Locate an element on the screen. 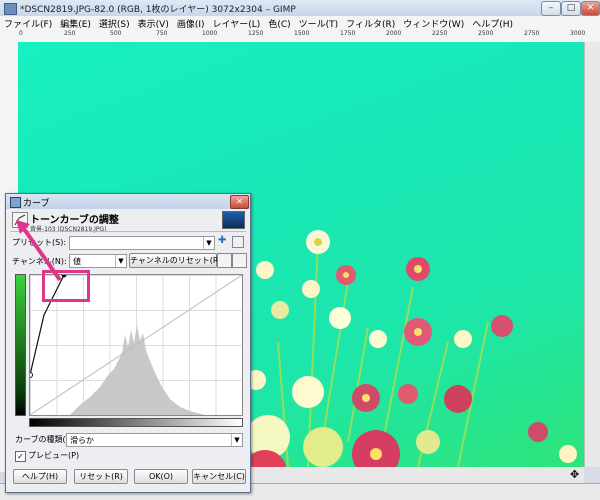 The image size is (600, 500). cancel-button: キャンセル(C) is located at coordinates (219, 476).